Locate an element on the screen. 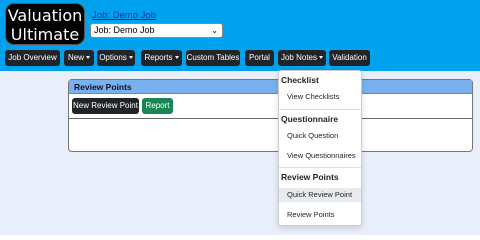 The image size is (480, 240). options-dropdown-button: Options is located at coordinates (116, 58).